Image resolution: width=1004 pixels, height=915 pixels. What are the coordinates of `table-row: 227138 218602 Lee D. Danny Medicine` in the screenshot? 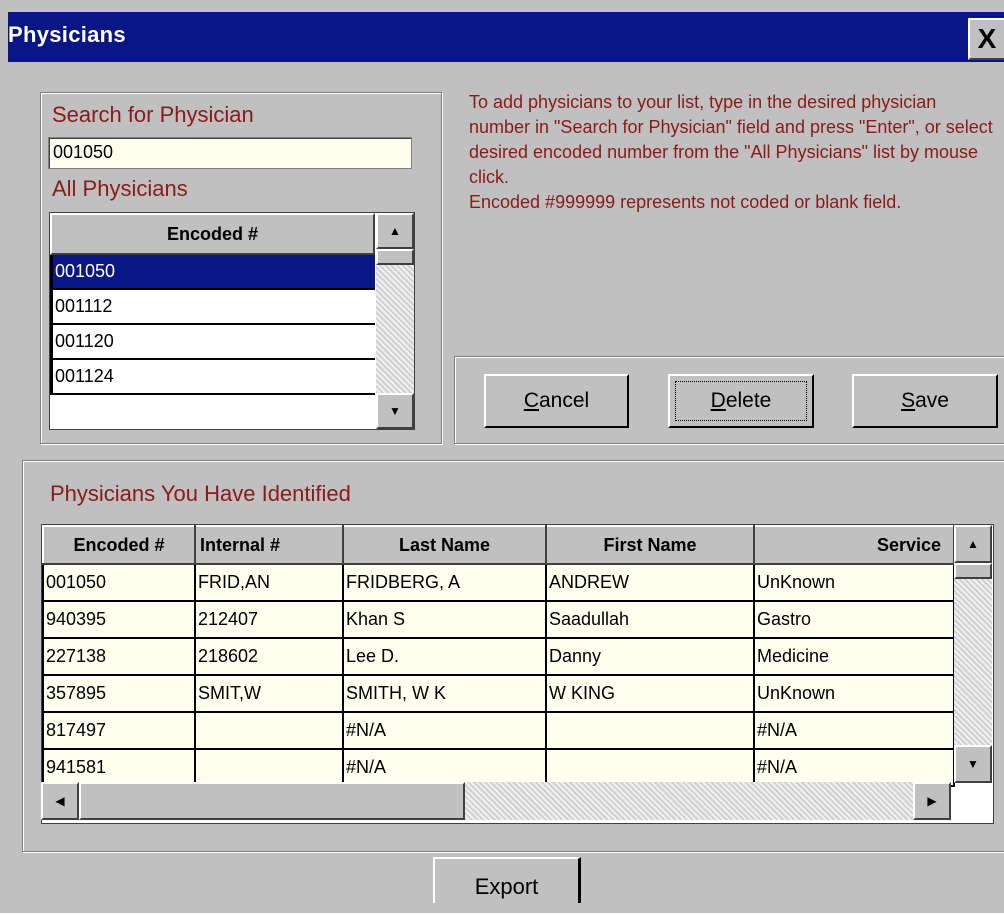 It's located at (498, 656).